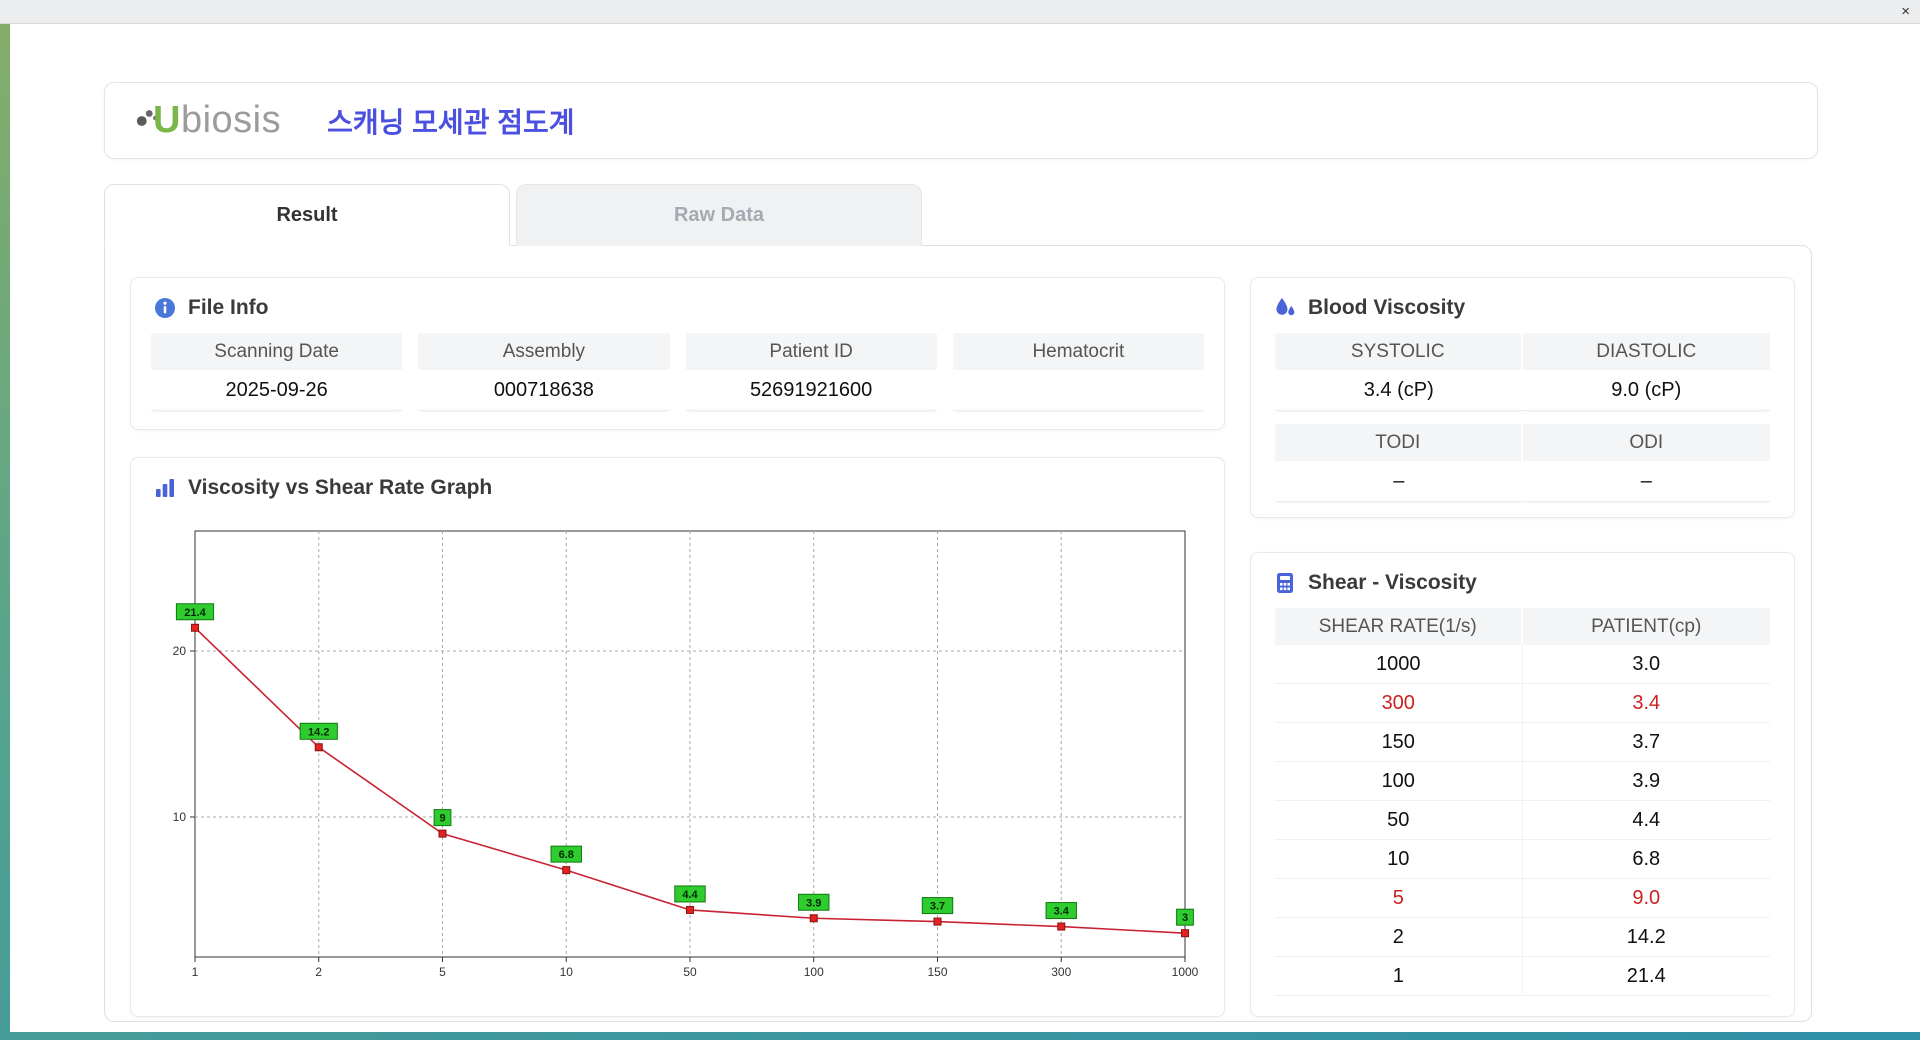  Describe the element at coordinates (960, 12) in the screenshot. I see `window-titlebar: ×` at that location.